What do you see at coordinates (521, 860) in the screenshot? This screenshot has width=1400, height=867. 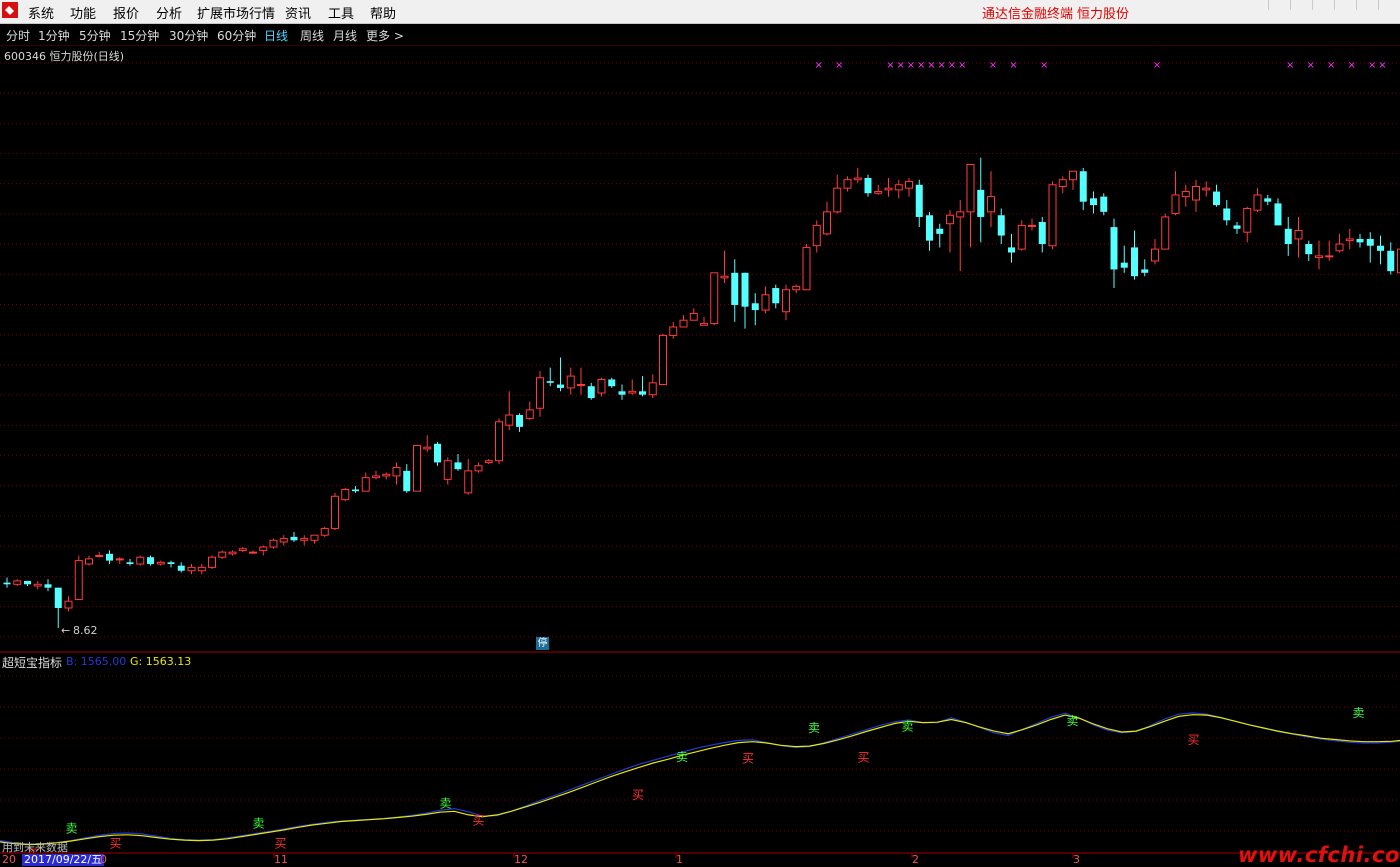 I see `month-label: 12` at bounding box center [521, 860].